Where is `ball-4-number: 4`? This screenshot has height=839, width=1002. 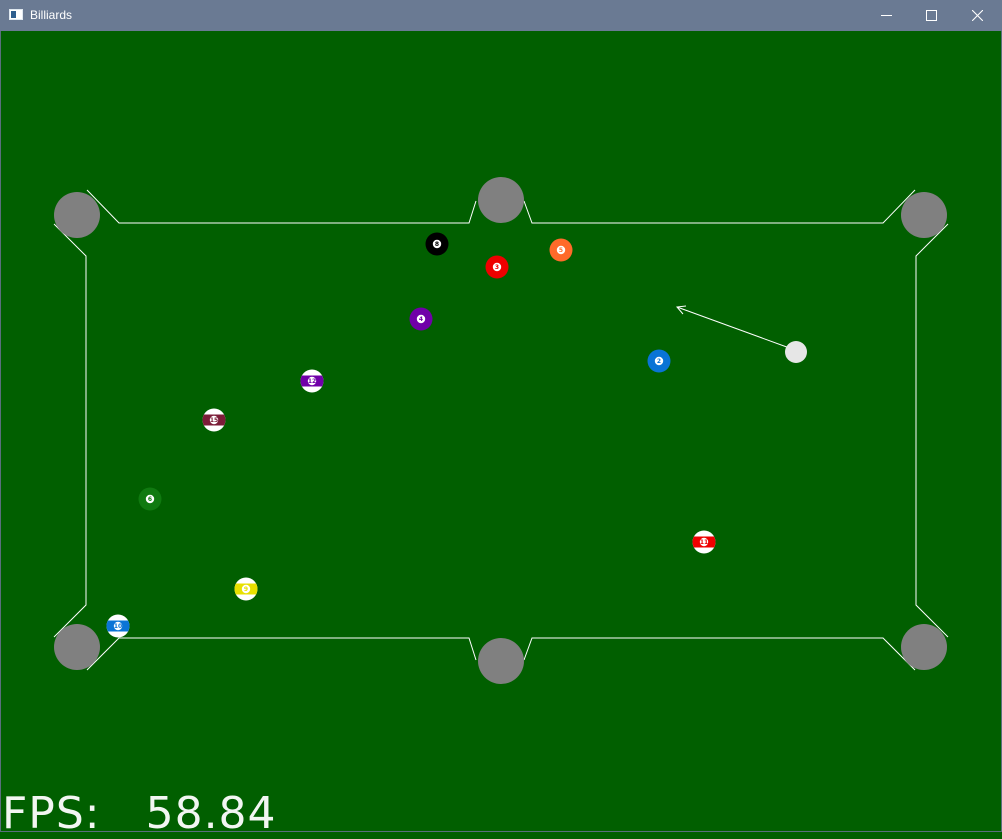 ball-4-number: 4 is located at coordinates (421, 319).